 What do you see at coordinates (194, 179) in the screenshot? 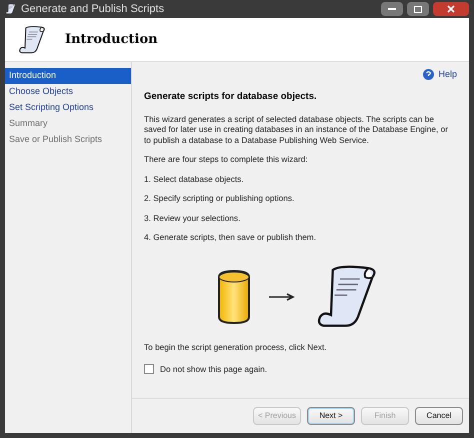
I see `step-text: 1. Select database objects.` at bounding box center [194, 179].